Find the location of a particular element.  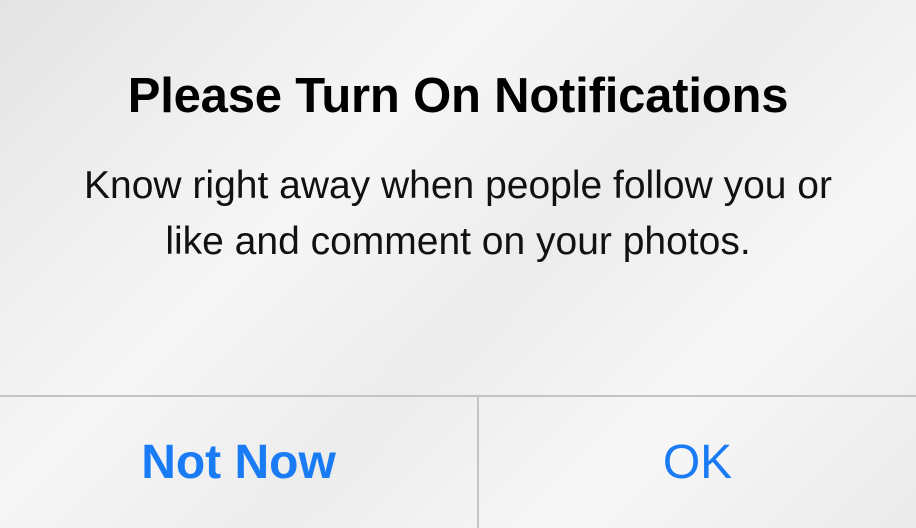

alert-title: Please Turn On Notifications is located at coordinates (458, 96).